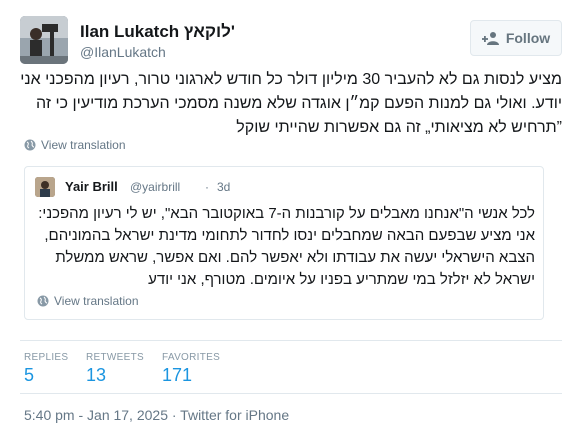 This screenshot has width=582, height=432. What do you see at coordinates (96, 375) in the screenshot?
I see `stat-retweets-value: 13` at bounding box center [96, 375].